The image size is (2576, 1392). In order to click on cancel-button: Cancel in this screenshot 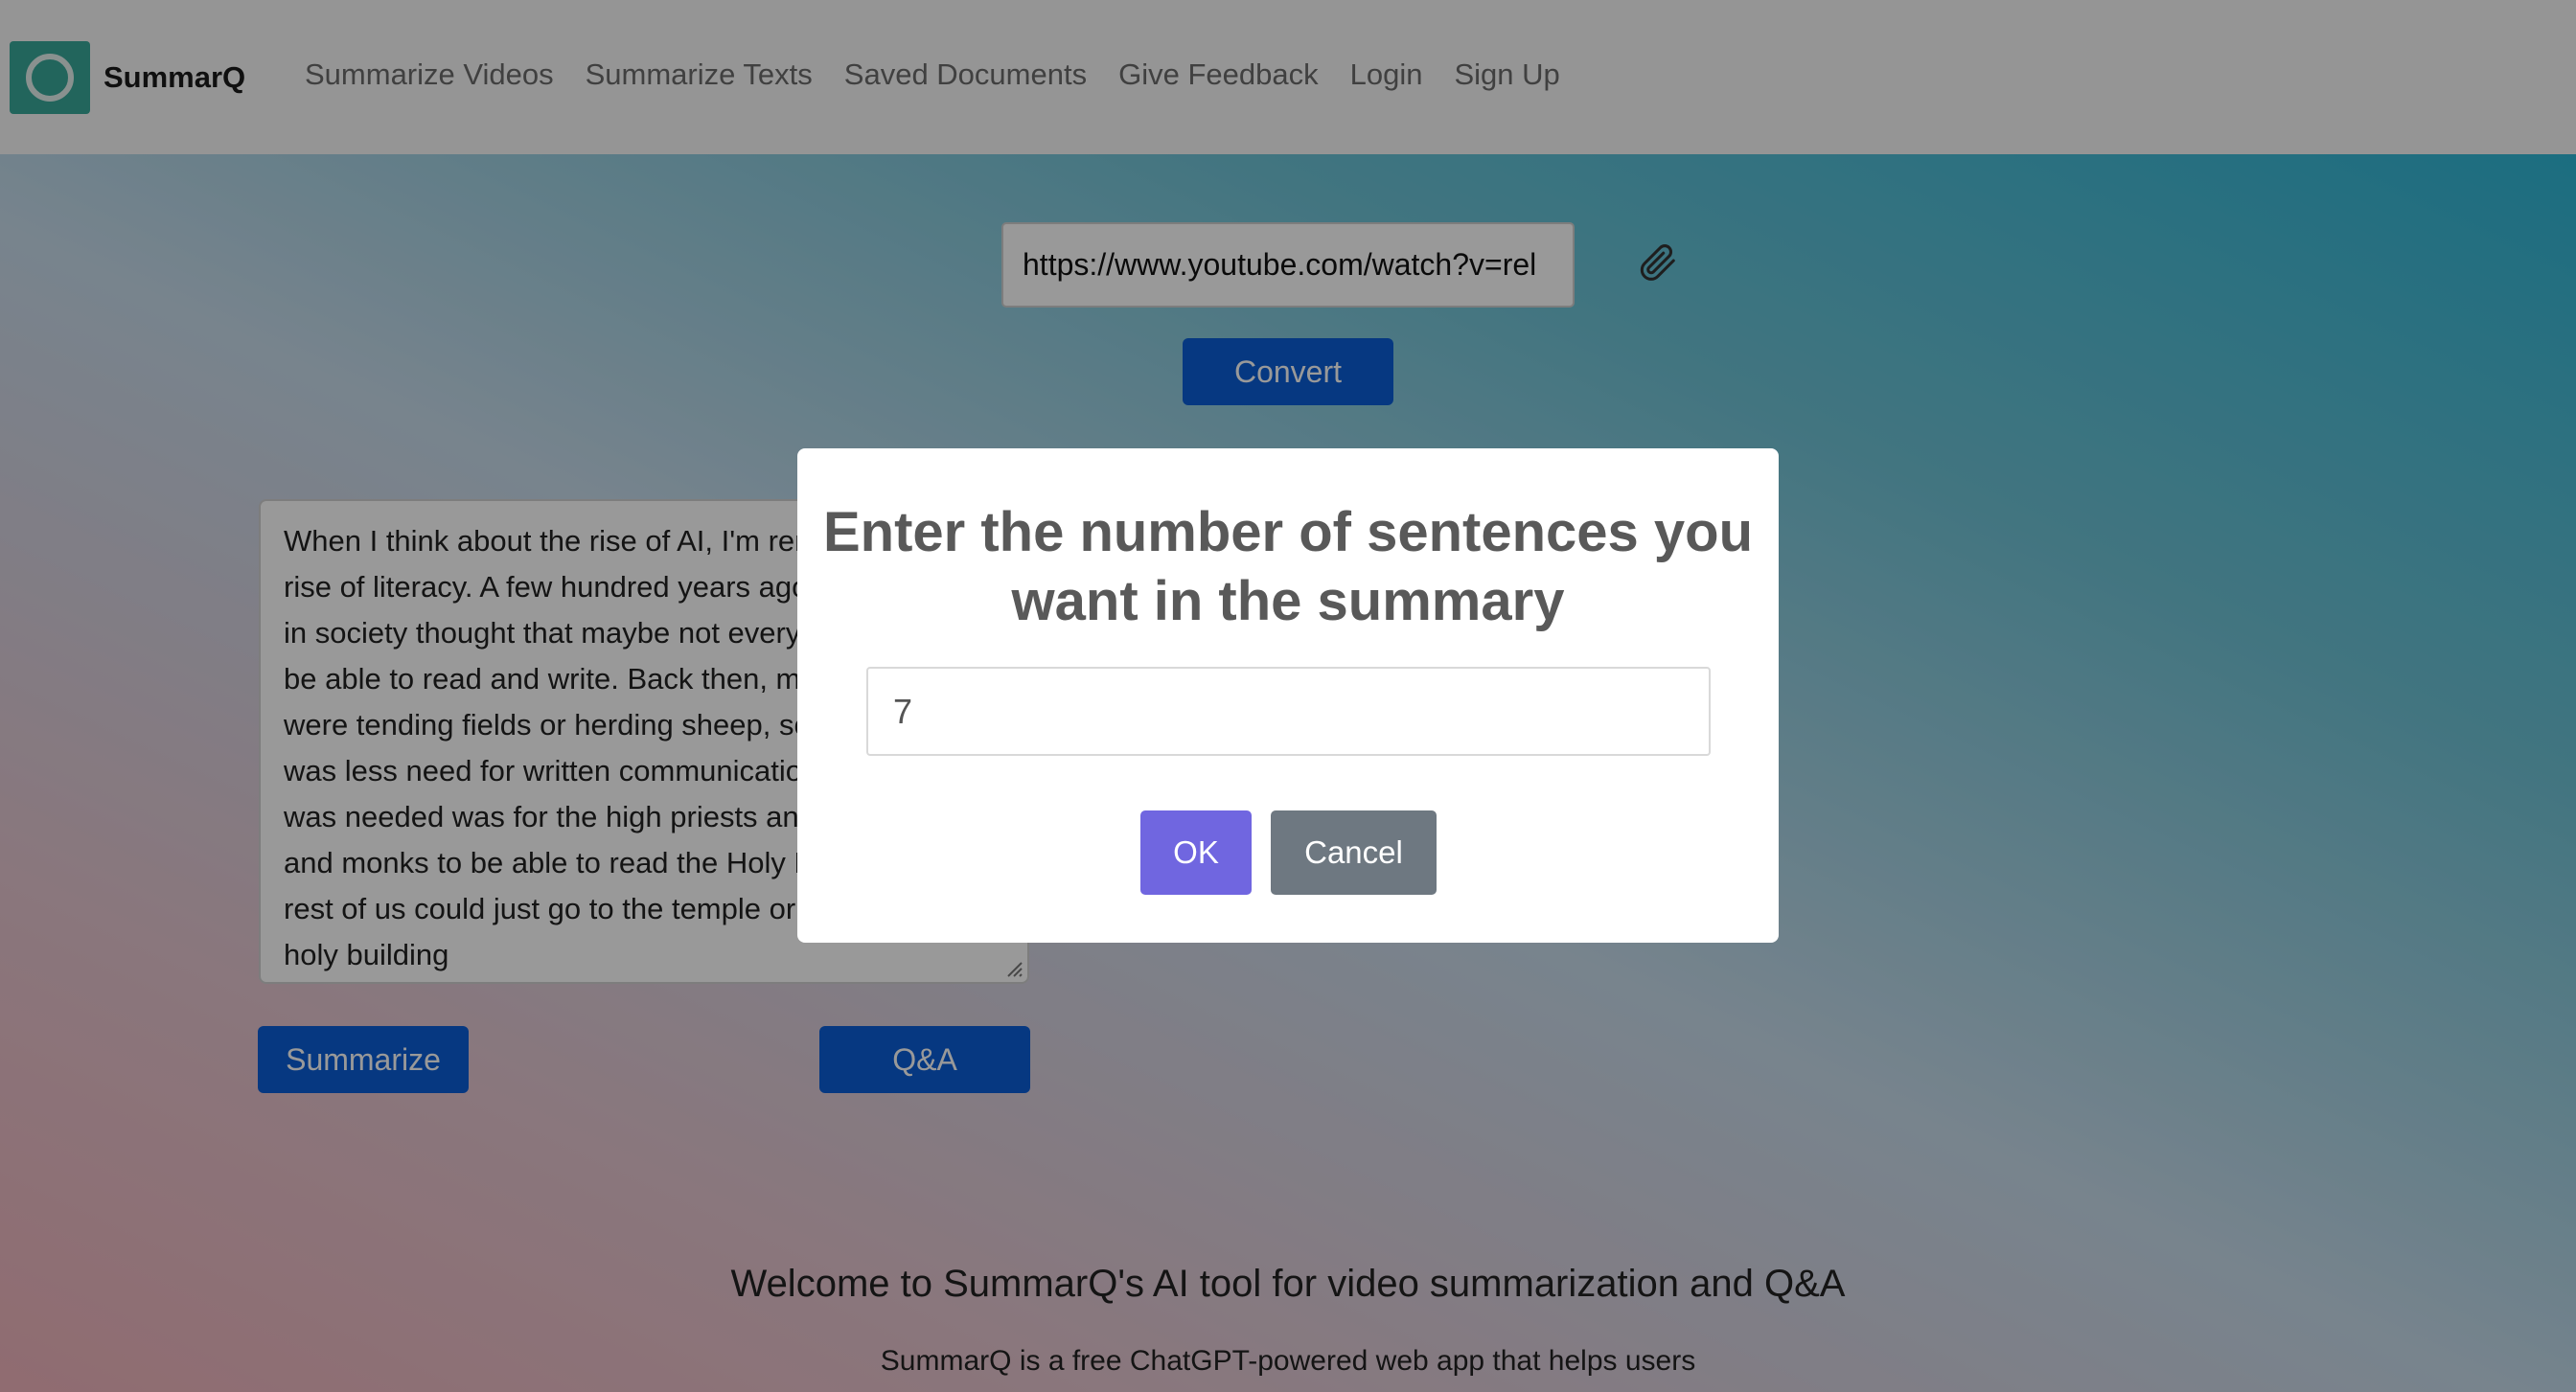, I will do `click(1354, 852)`.